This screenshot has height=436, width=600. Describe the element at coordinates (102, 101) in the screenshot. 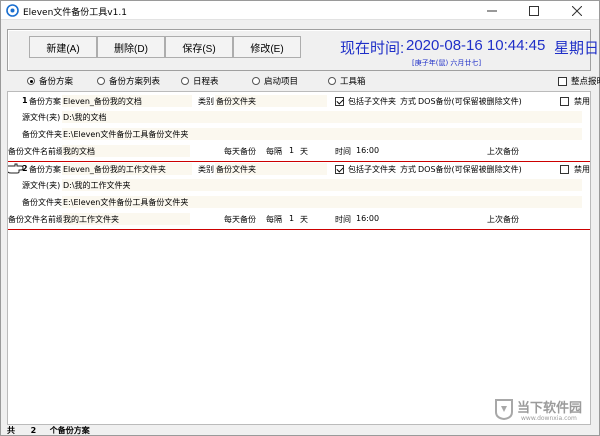

I see `plan-name-field: Eleven_备份我的文档` at that location.